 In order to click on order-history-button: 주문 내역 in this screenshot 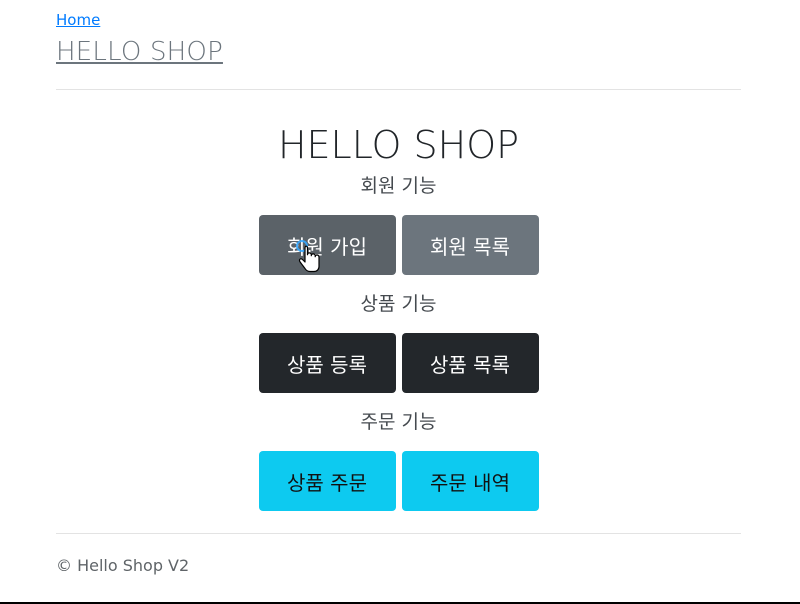, I will do `click(470, 481)`.